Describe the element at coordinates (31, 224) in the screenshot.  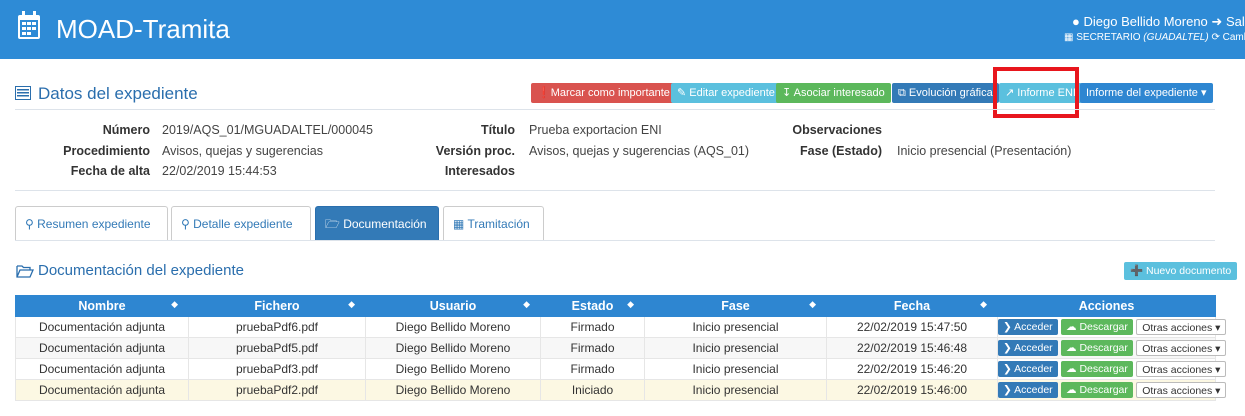
I see `search-icon: ⚲` at that location.